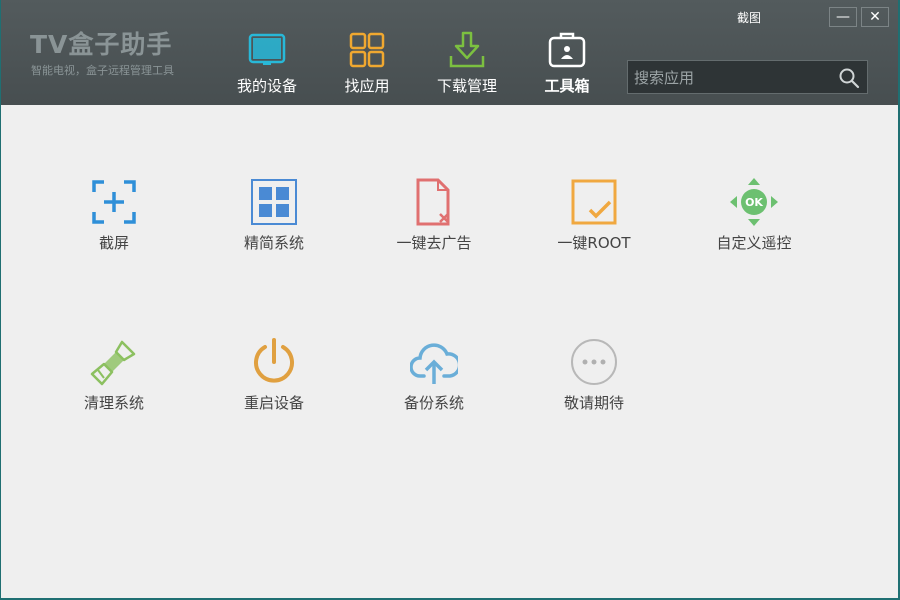 This screenshot has height=600, width=900. Describe the element at coordinates (273, 243) in the screenshot. I see `tool-label: 精简系统` at that location.